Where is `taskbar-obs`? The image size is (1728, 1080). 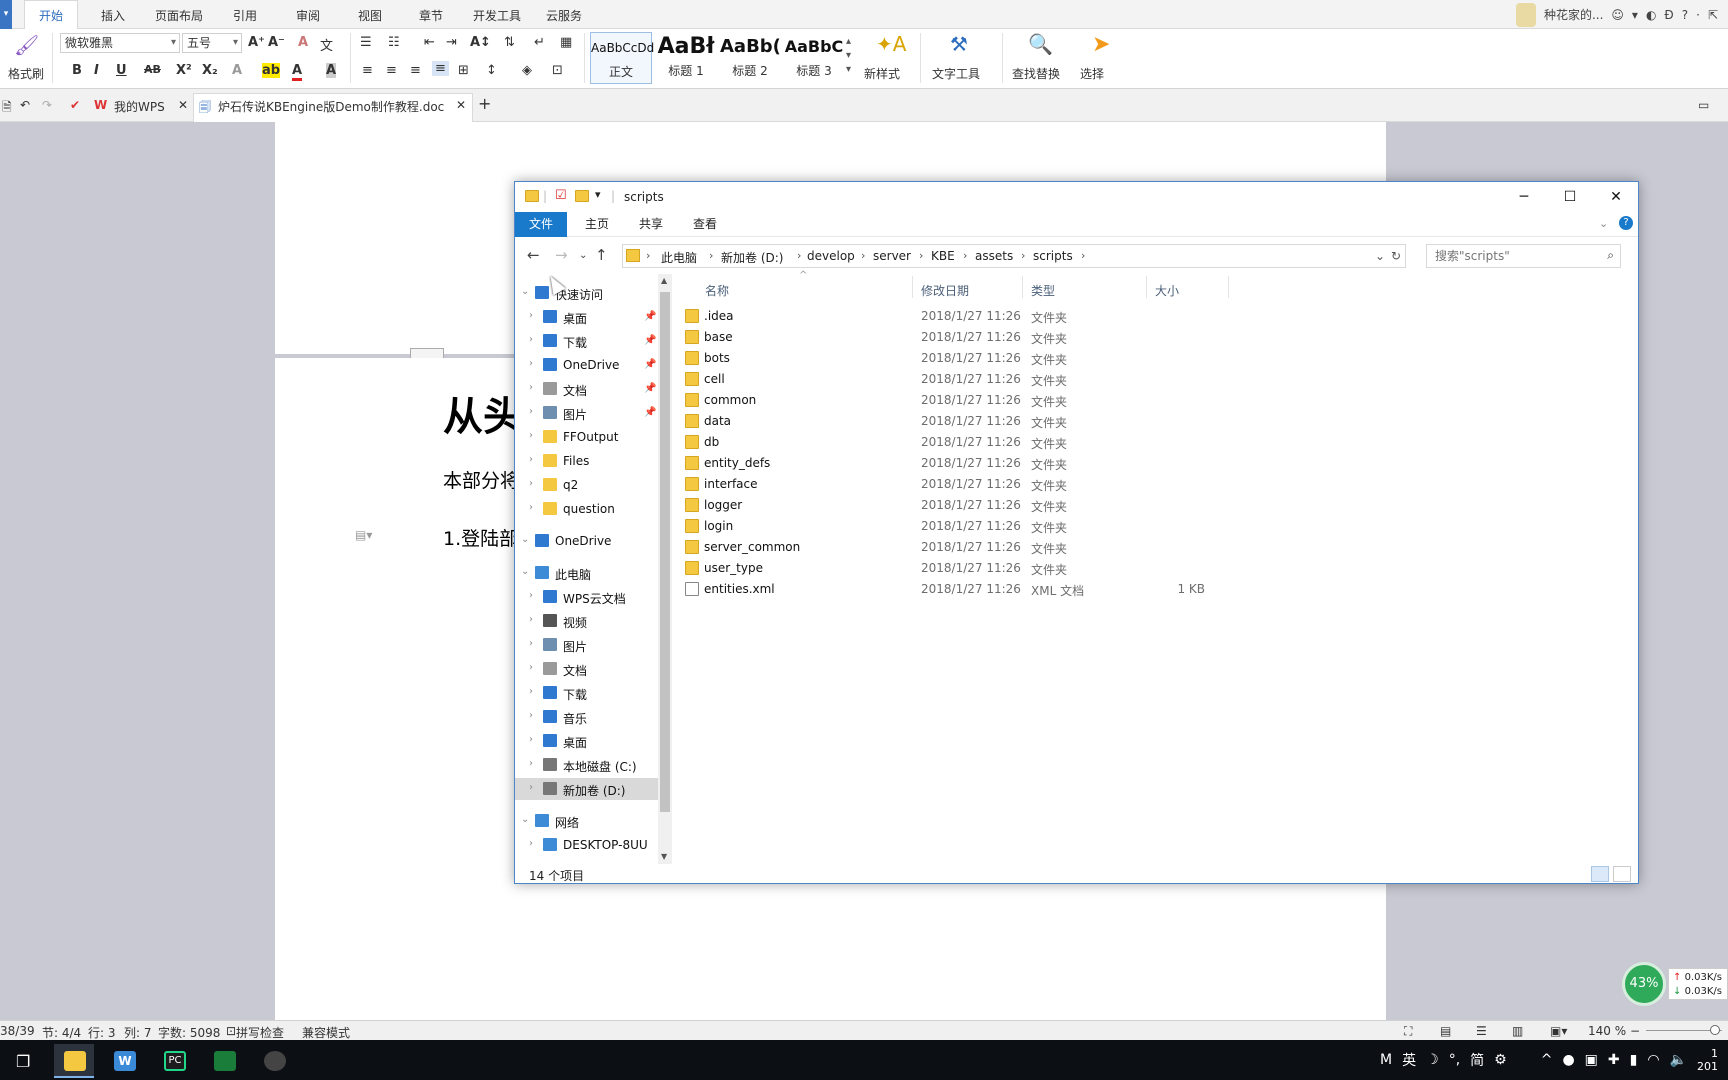
taskbar-obs is located at coordinates (274, 1061).